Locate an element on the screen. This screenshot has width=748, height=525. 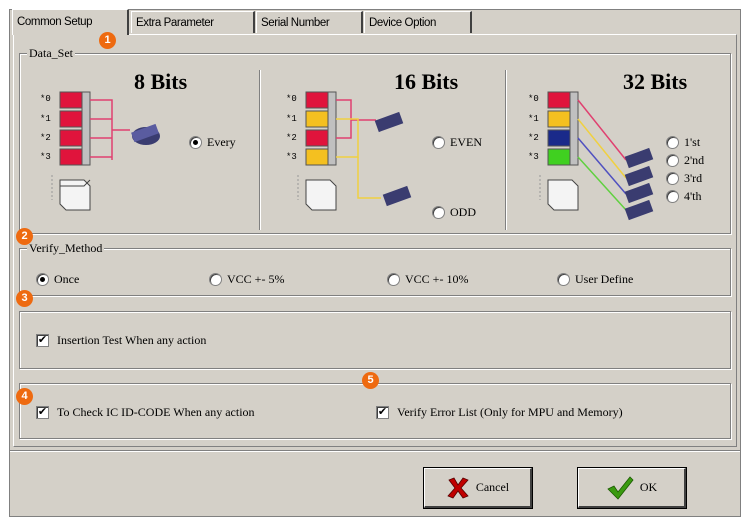
check-id-code-checkbox: ✔ To Check IC ID-CODE When any action is located at coordinates (145, 412).